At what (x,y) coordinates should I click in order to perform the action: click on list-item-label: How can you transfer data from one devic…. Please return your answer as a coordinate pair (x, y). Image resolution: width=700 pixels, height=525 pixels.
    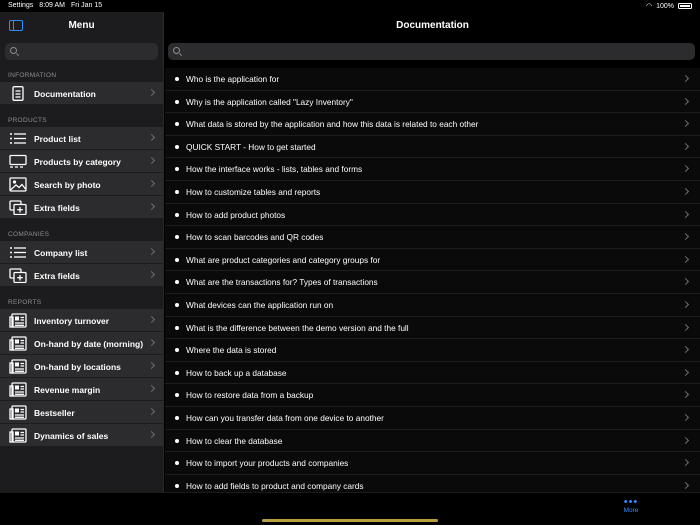
    Looking at the image, I should click on (285, 417).